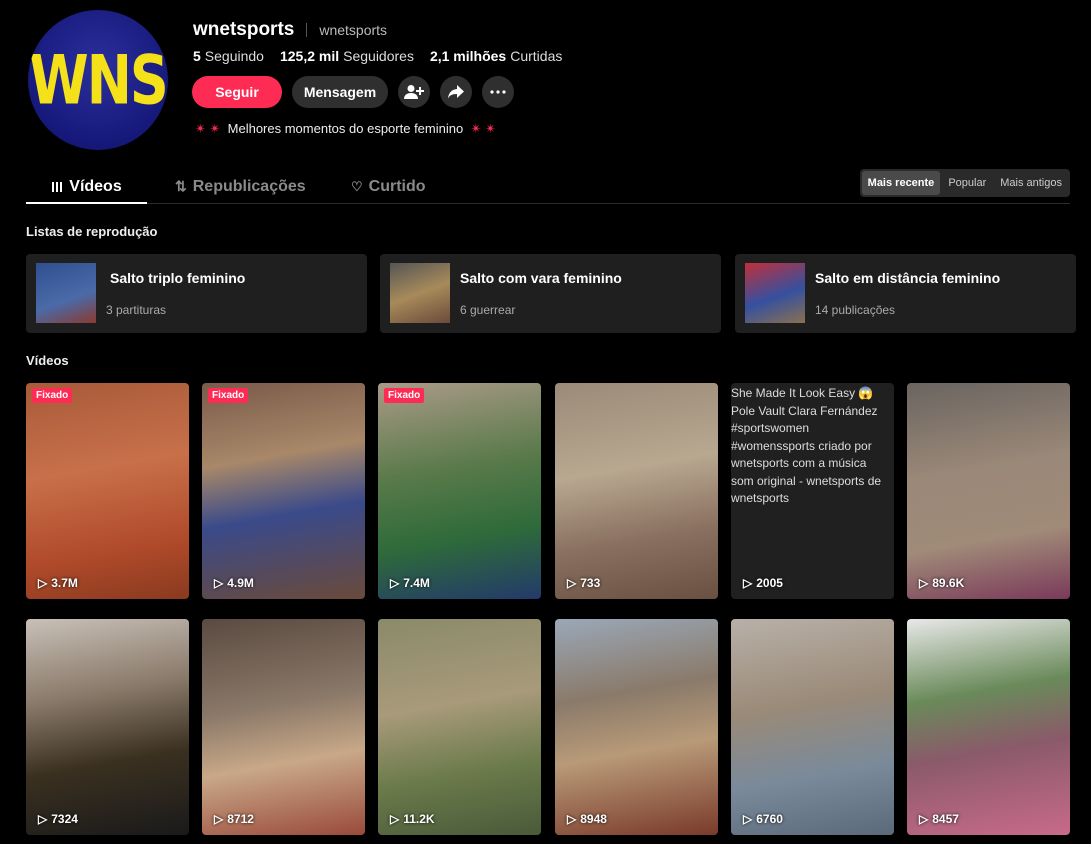  I want to click on view-count: ▷ 89.6K, so click(942, 583).